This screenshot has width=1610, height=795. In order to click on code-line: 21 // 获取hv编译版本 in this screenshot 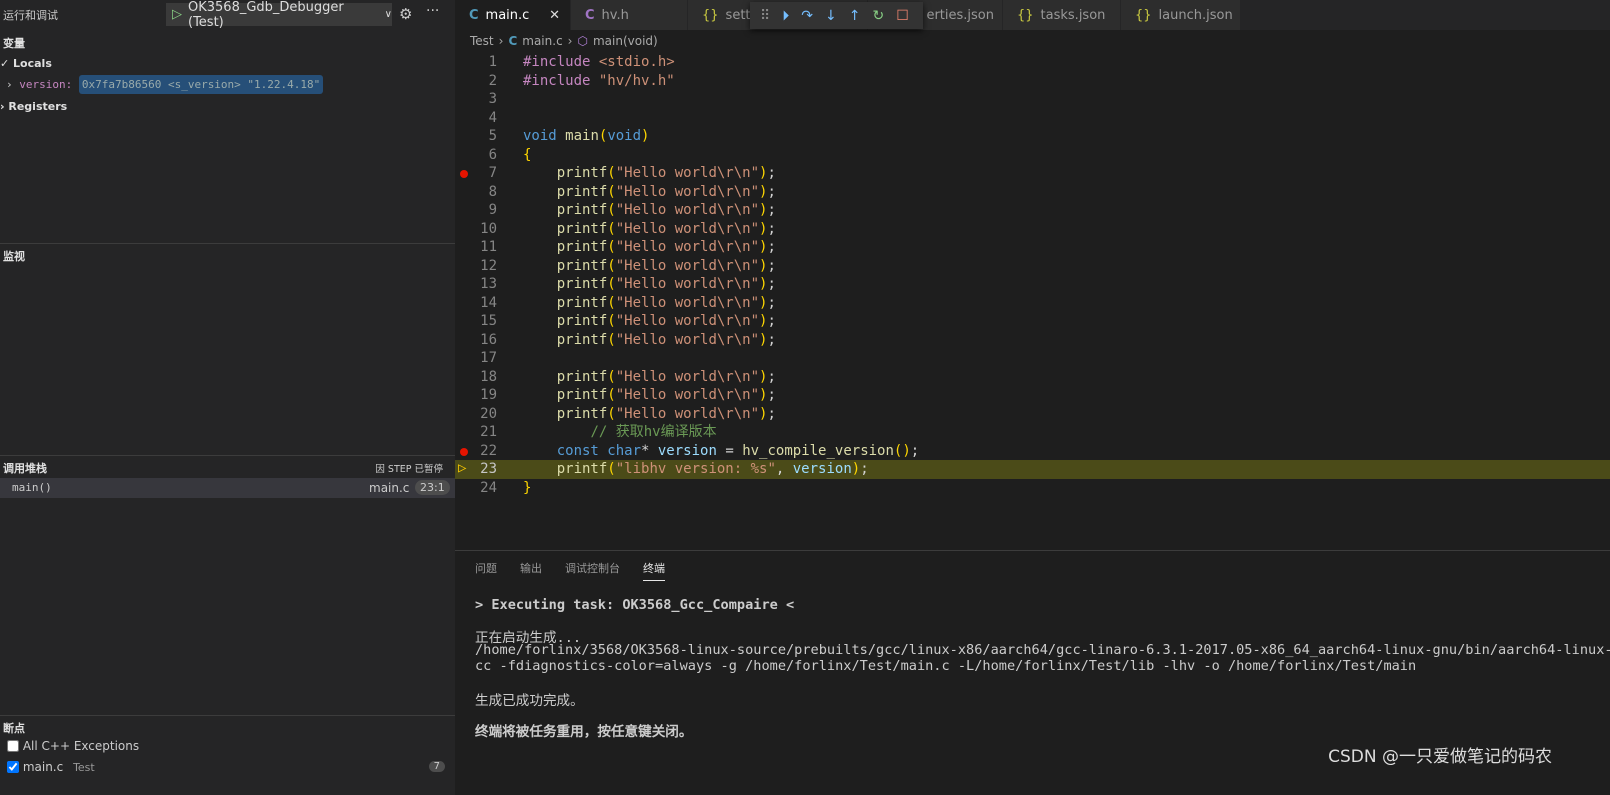, I will do `click(1032, 432)`.